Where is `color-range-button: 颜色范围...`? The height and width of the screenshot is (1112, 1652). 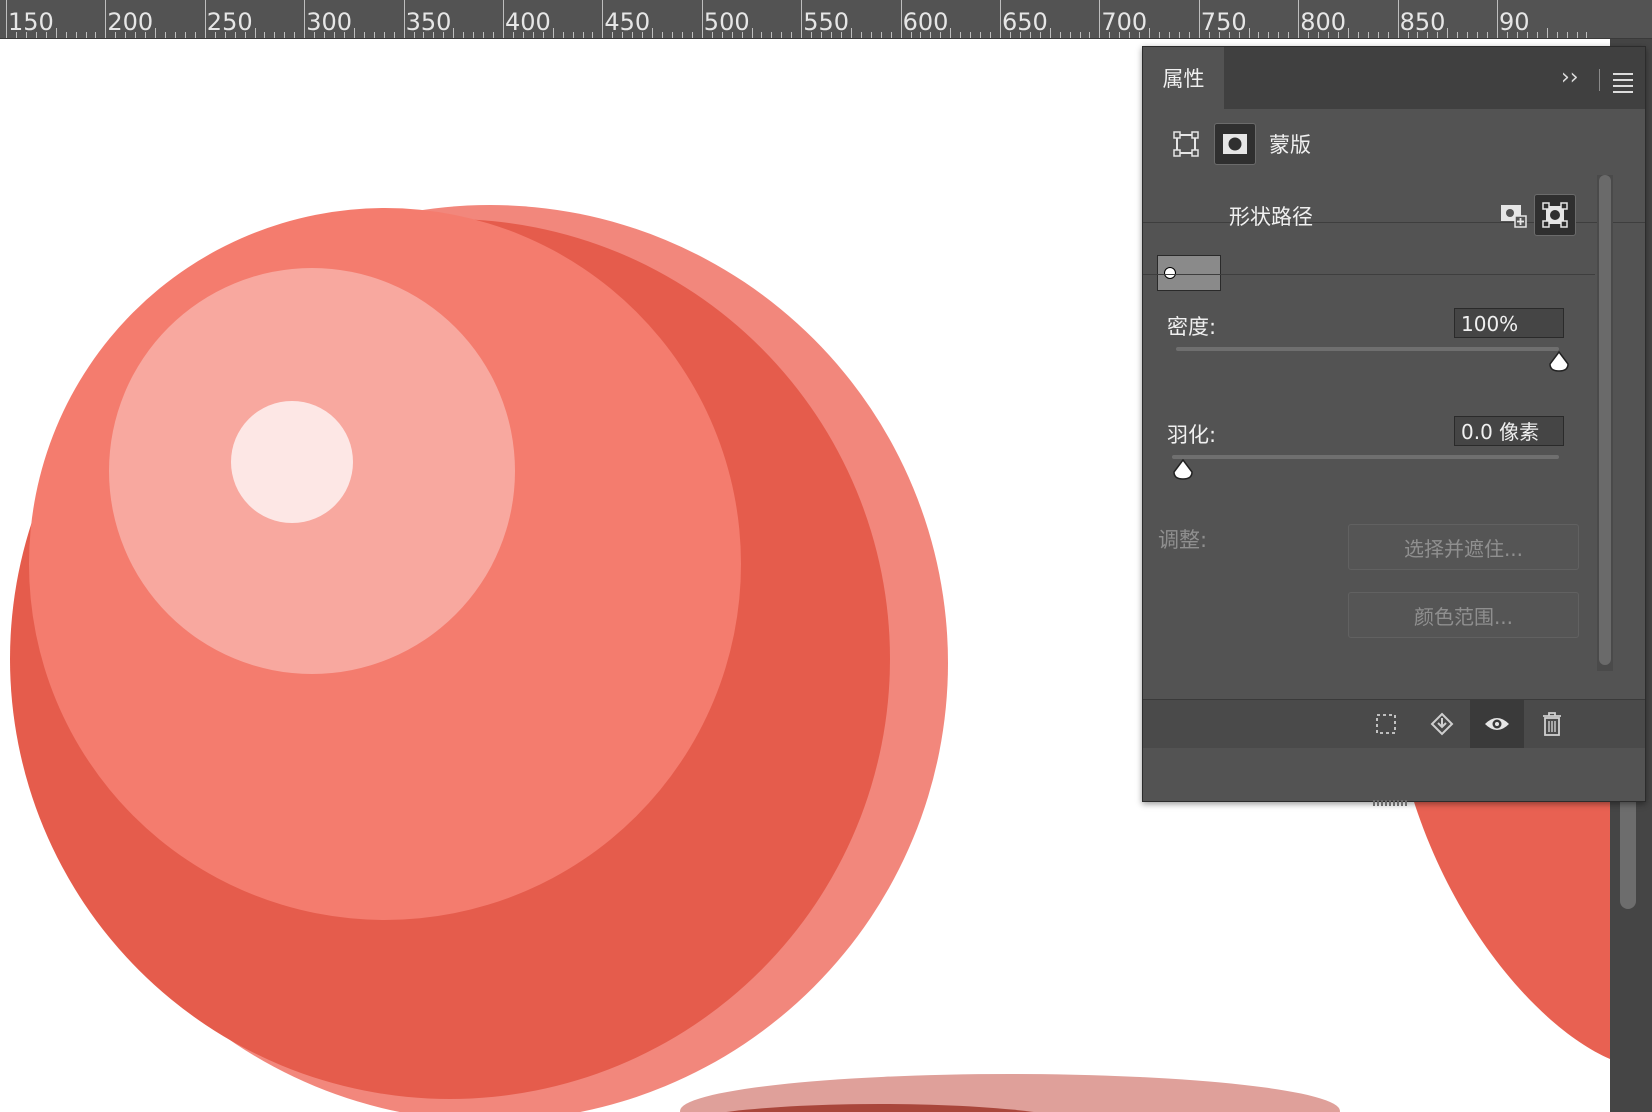
color-range-button: 颜色范围... is located at coordinates (1463, 615).